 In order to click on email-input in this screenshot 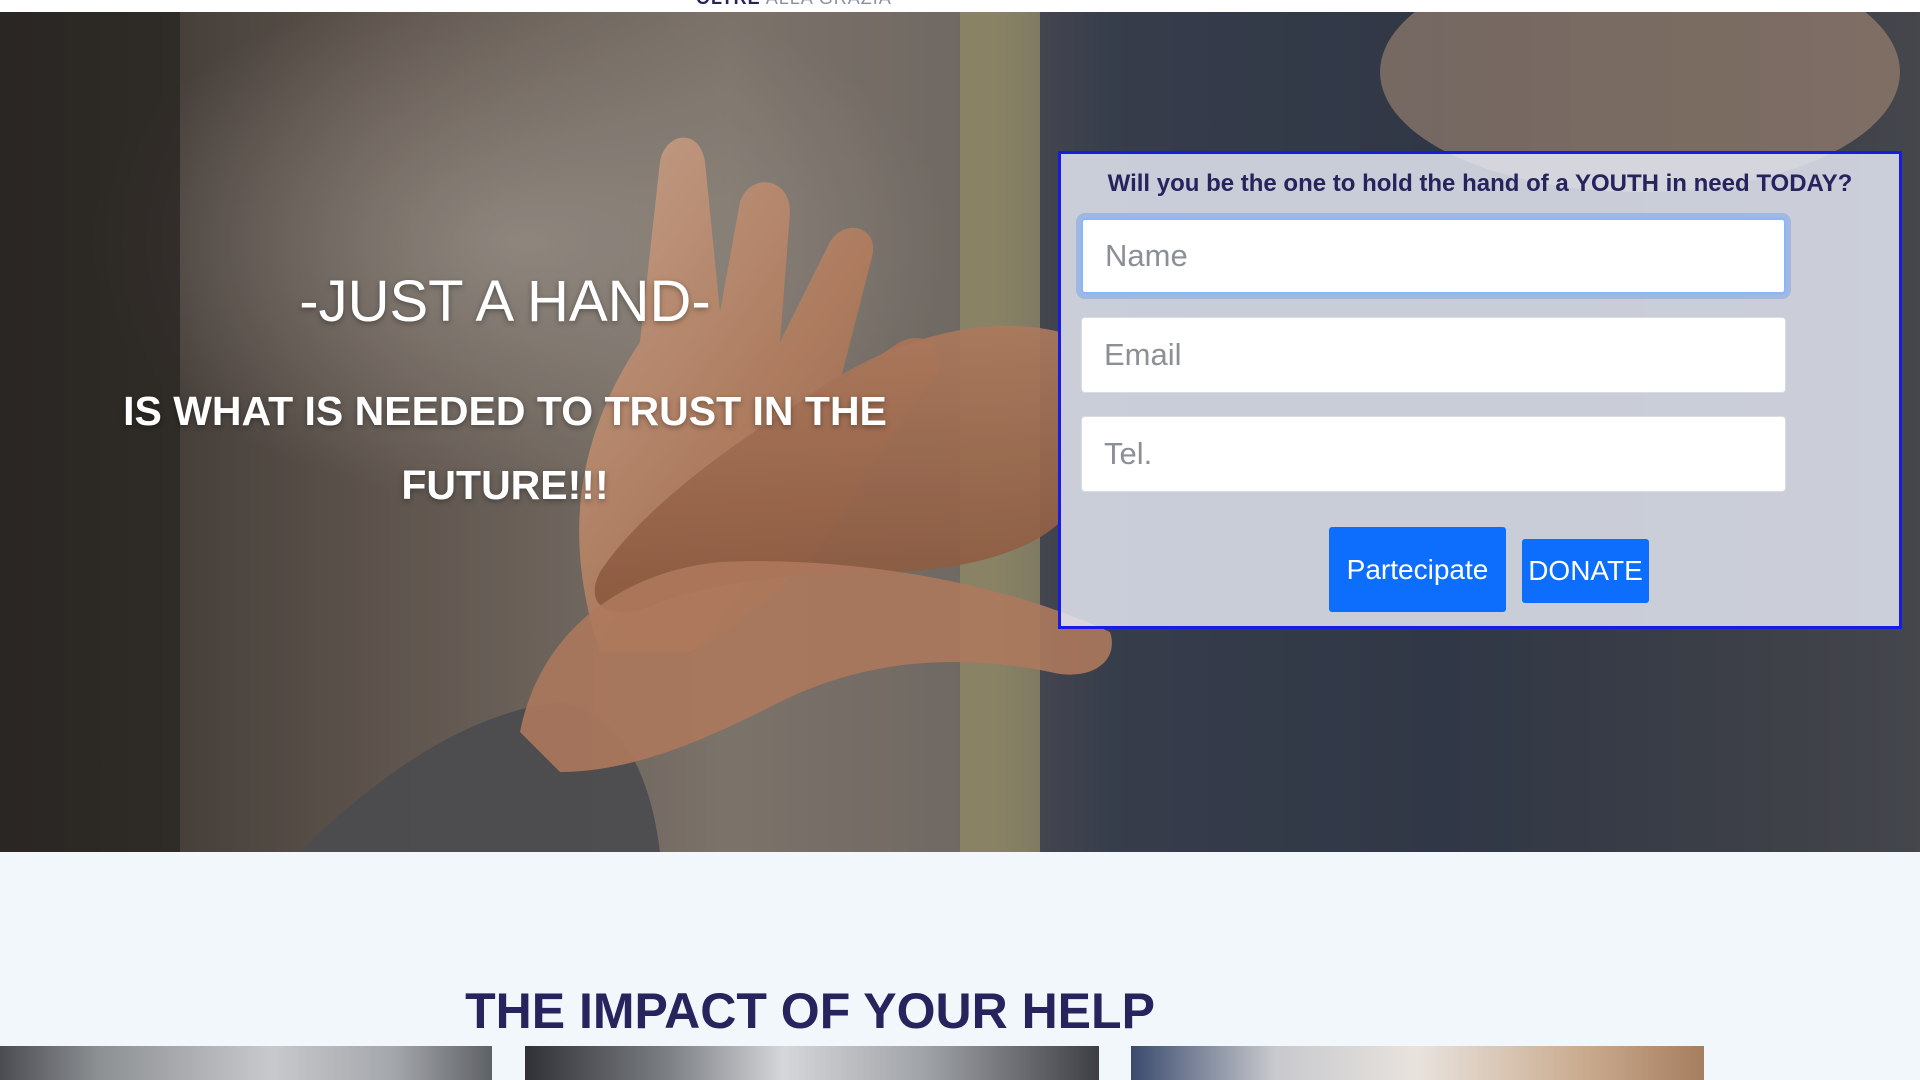, I will do `click(1433, 355)`.